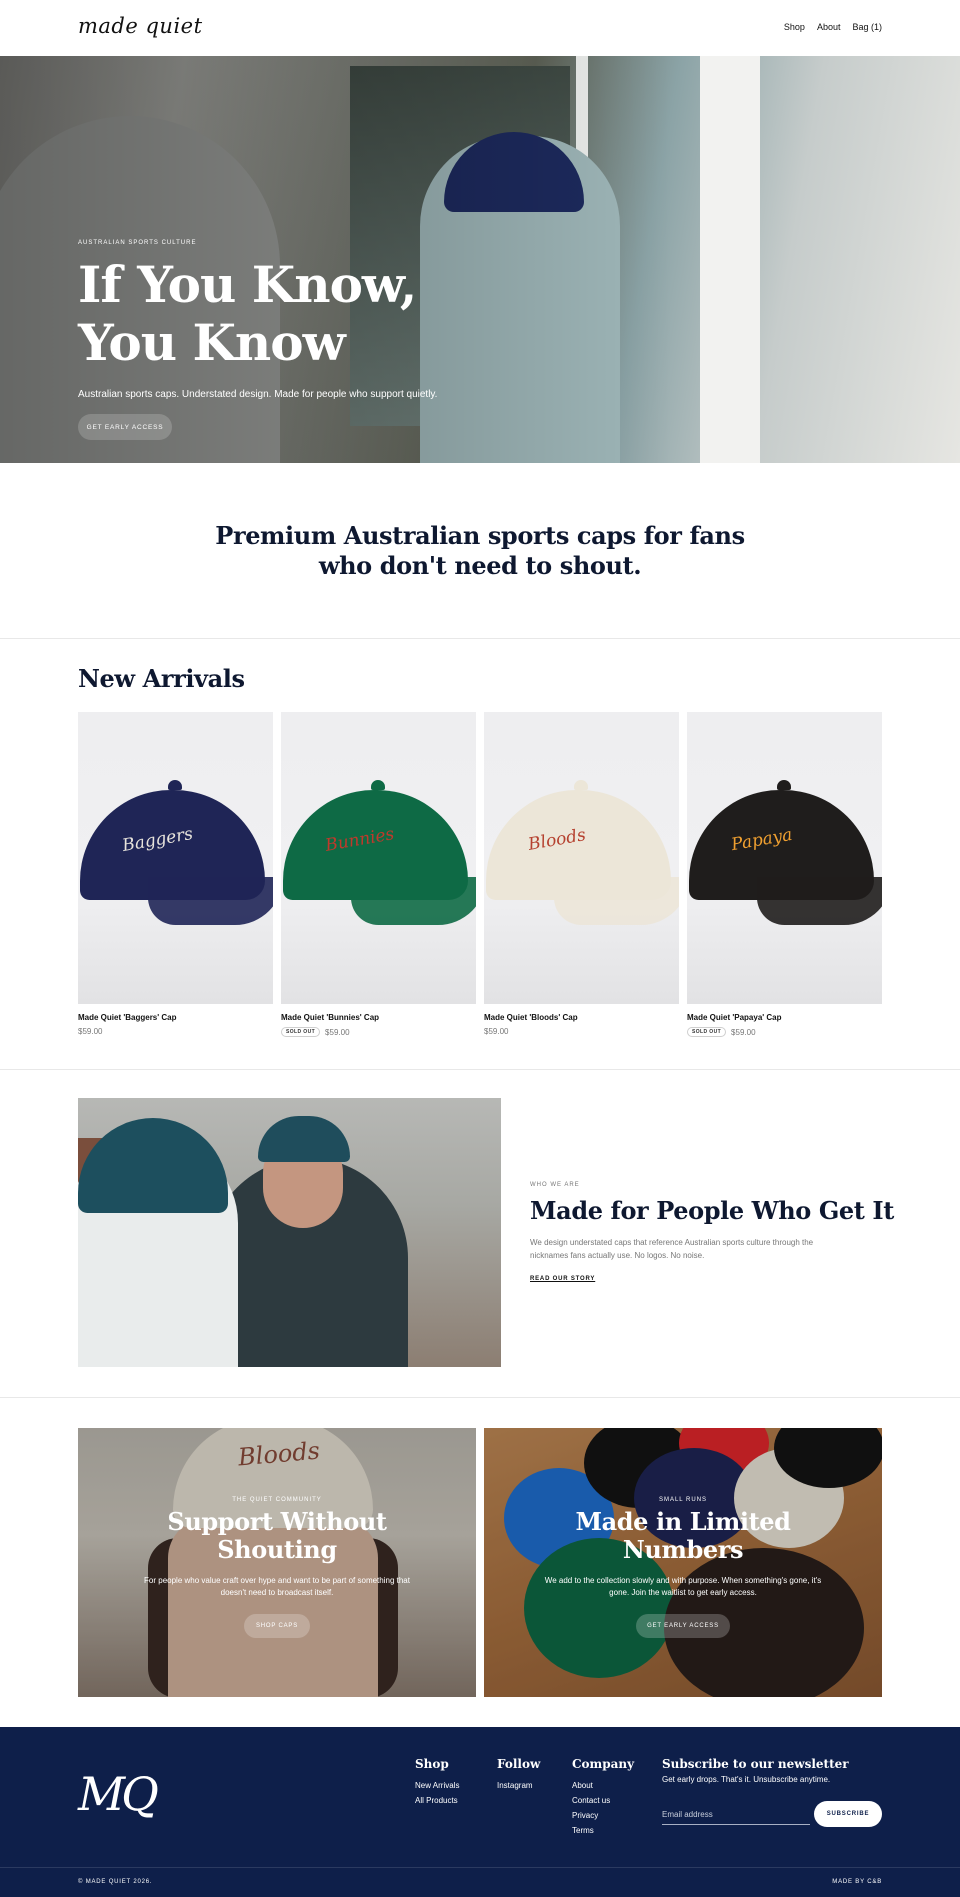 Image resolution: width=960 pixels, height=1897 pixels. I want to click on product-image: Baggers, so click(175, 858).